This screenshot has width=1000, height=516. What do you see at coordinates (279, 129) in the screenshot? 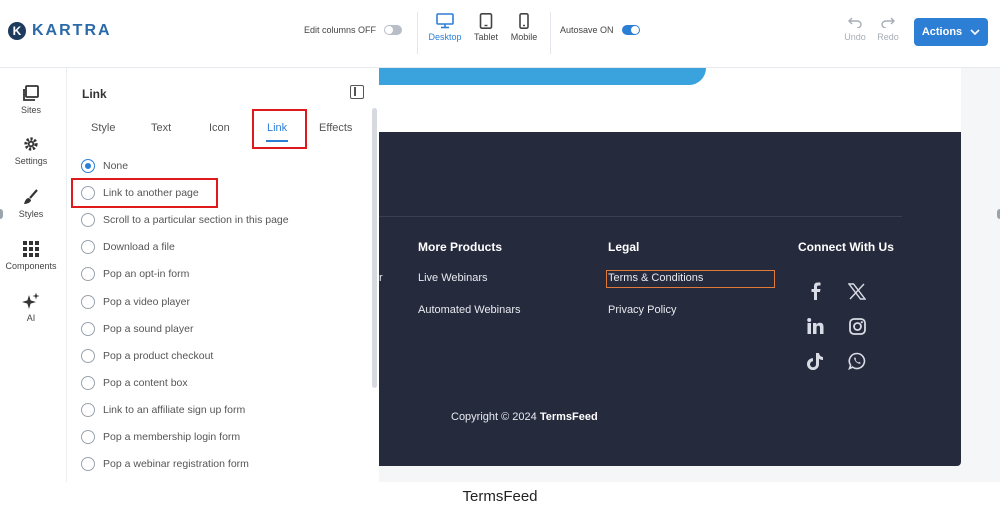
I see `link-tab-highlight` at bounding box center [279, 129].